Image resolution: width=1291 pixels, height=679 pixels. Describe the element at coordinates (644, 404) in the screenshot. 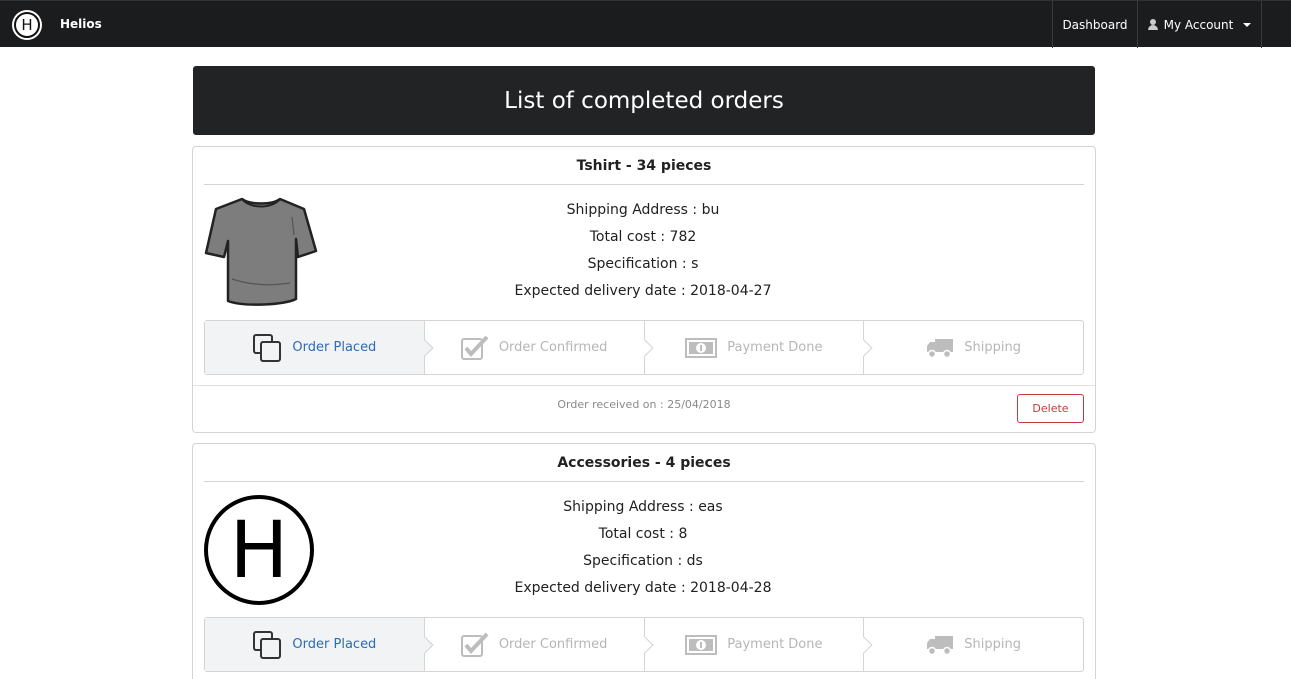

I see `order-received-date: Order received on : 25/04/2018` at that location.